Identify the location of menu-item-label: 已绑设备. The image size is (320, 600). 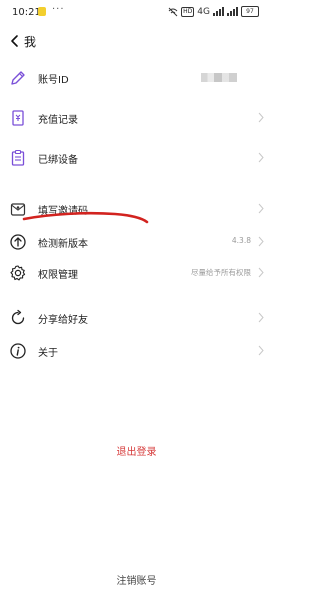
(58, 160).